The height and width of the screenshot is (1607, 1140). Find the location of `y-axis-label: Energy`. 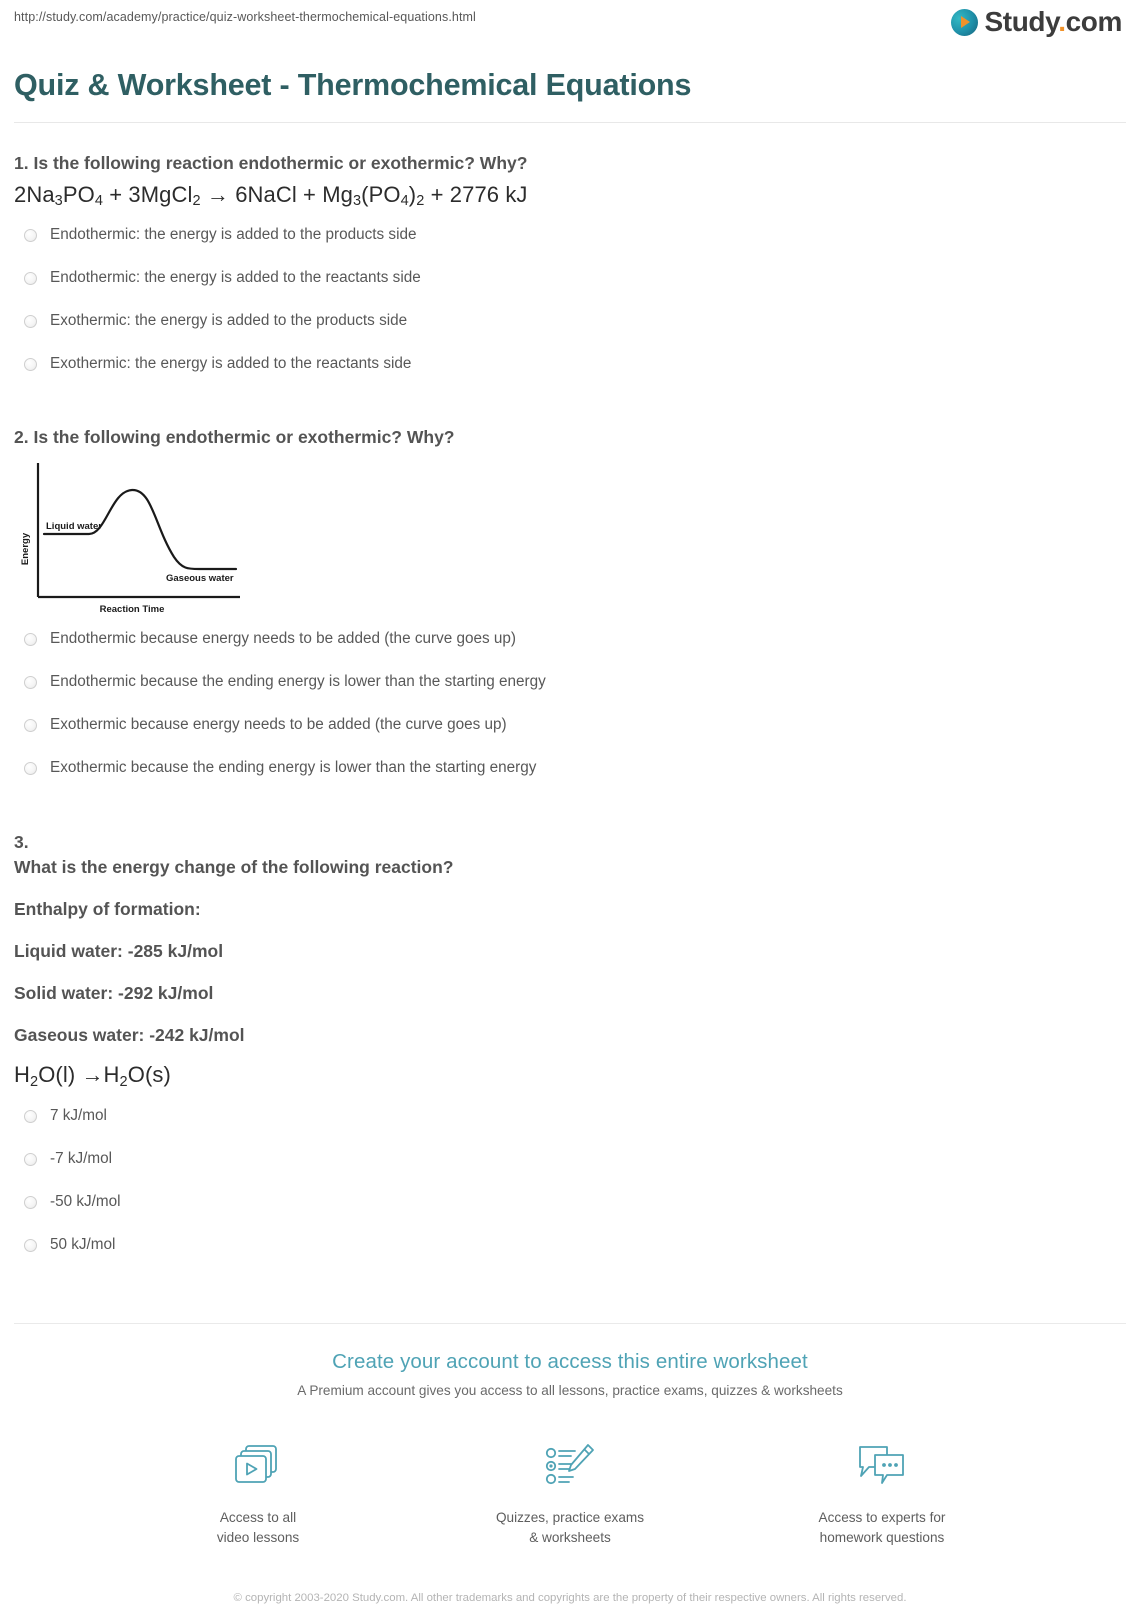

y-axis-label: Energy is located at coordinates (25, 548).